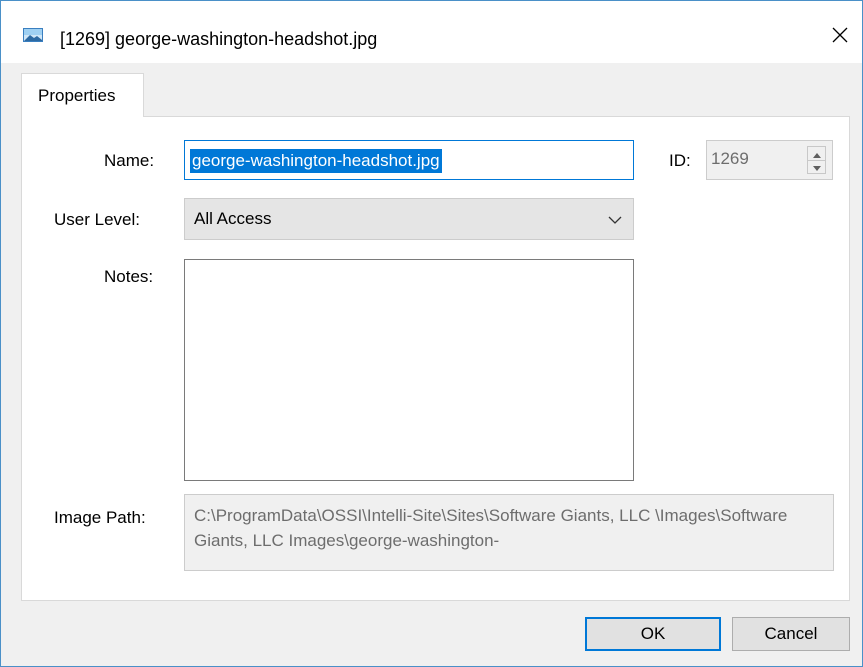 The image size is (863, 667). Describe the element at coordinates (219, 39) in the screenshot. I see `window-title: [1269] george-washington-headshot.jpg` at that location.